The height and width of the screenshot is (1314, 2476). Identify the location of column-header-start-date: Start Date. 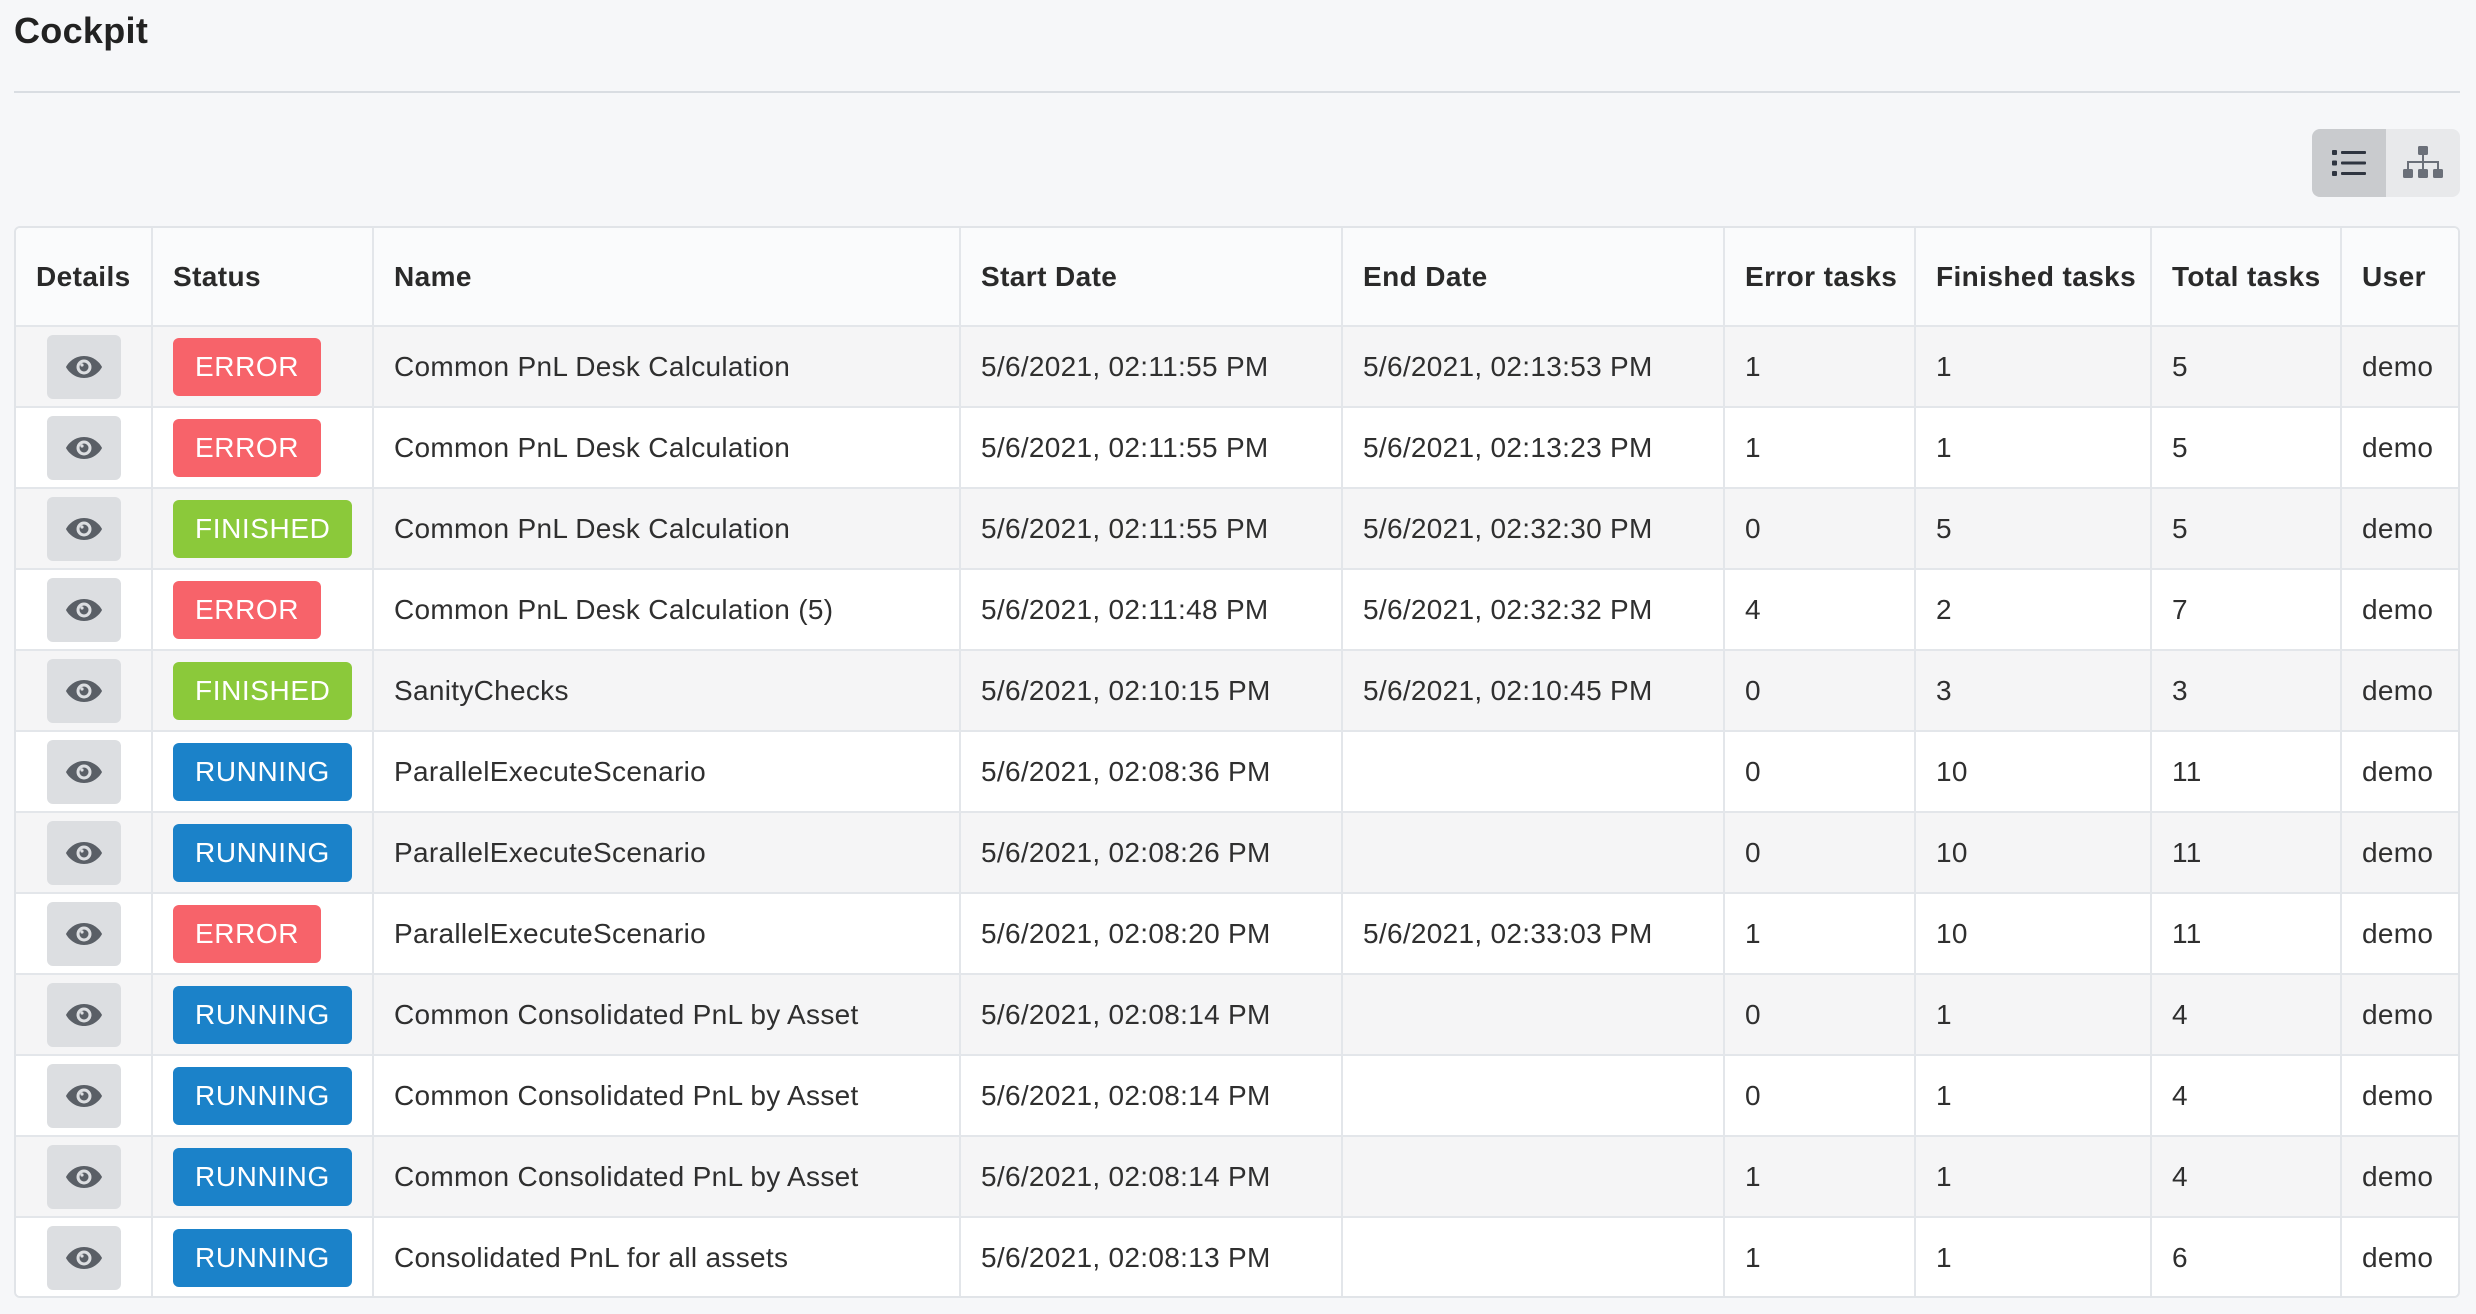
(1151, 277).